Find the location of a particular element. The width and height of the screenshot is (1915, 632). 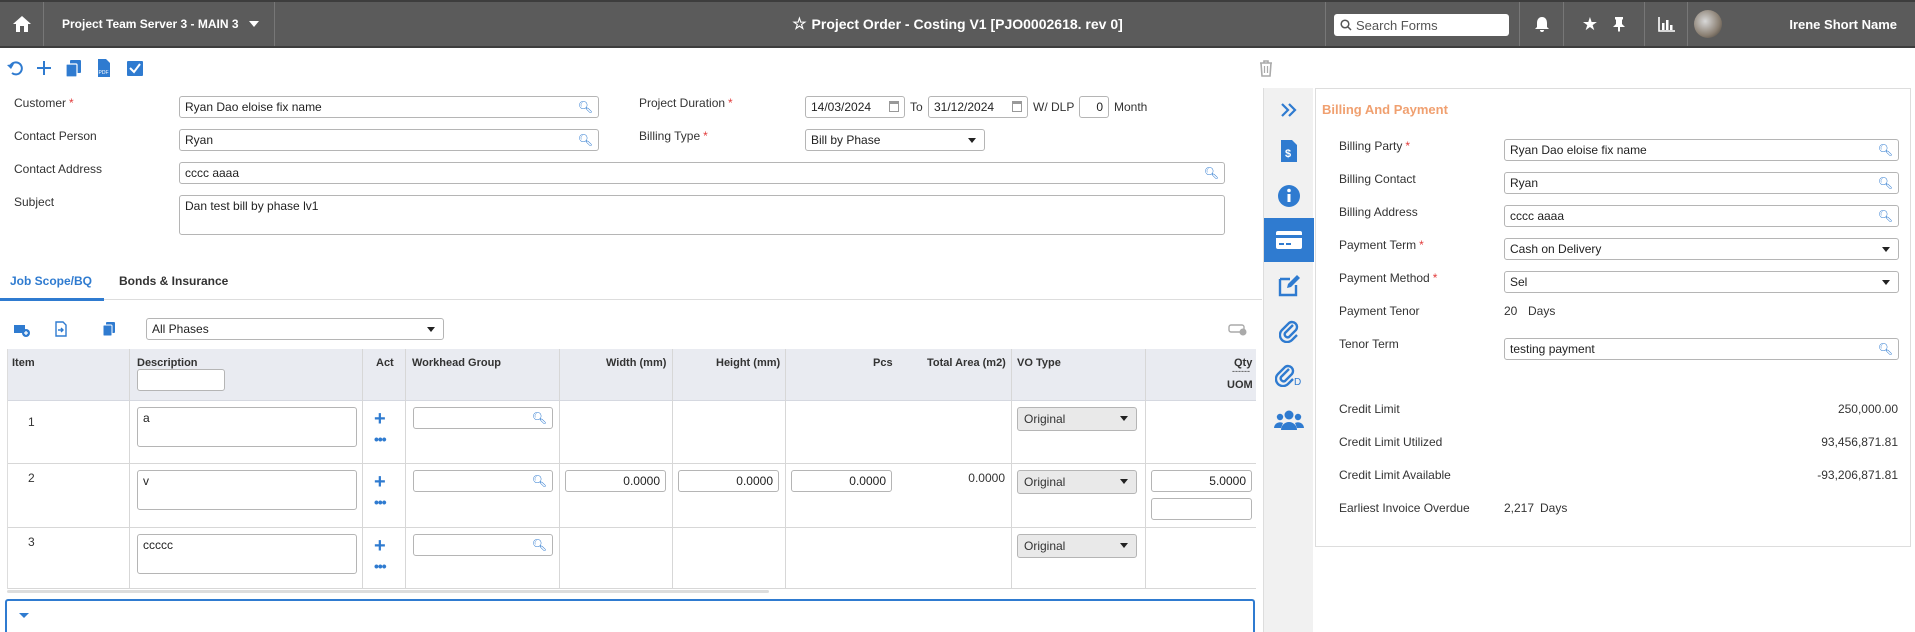

header-description: Description is located at coordinates (167, 363).